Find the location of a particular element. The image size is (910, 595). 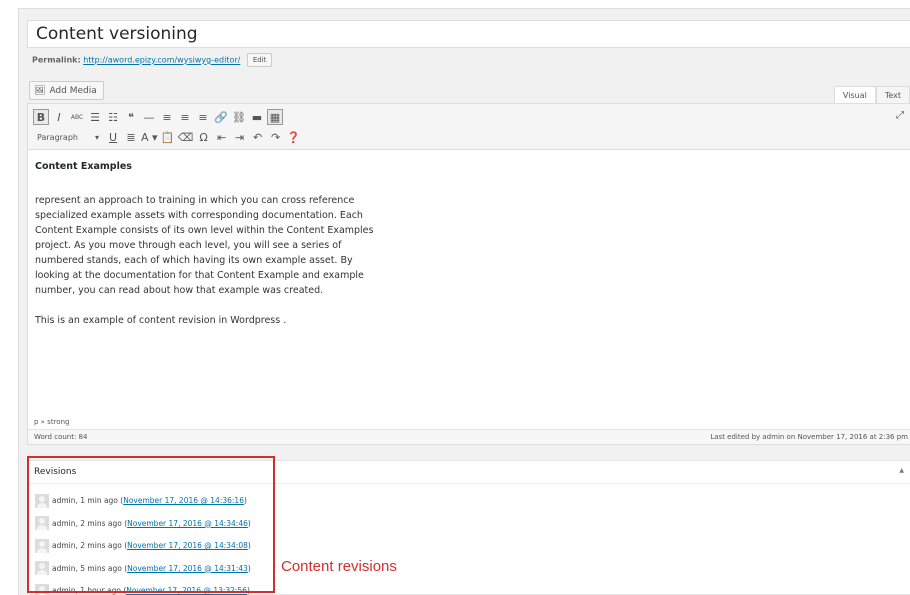

strikethrough-button: ABC is located at coordinates (77, 117).